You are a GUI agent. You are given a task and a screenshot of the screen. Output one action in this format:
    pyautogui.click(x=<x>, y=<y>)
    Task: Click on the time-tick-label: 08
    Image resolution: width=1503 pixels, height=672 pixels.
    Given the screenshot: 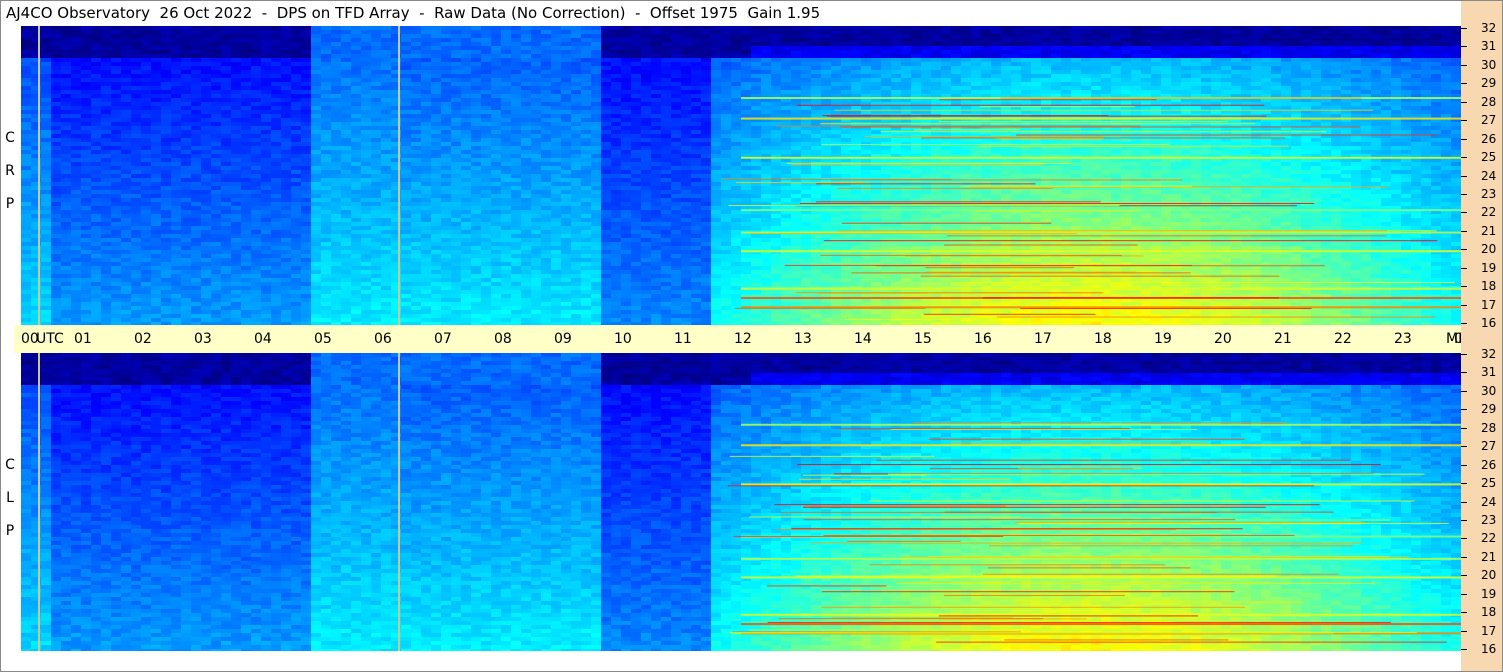 What is the action you would take?
    pyautogui.click(x=503, y=339)
    